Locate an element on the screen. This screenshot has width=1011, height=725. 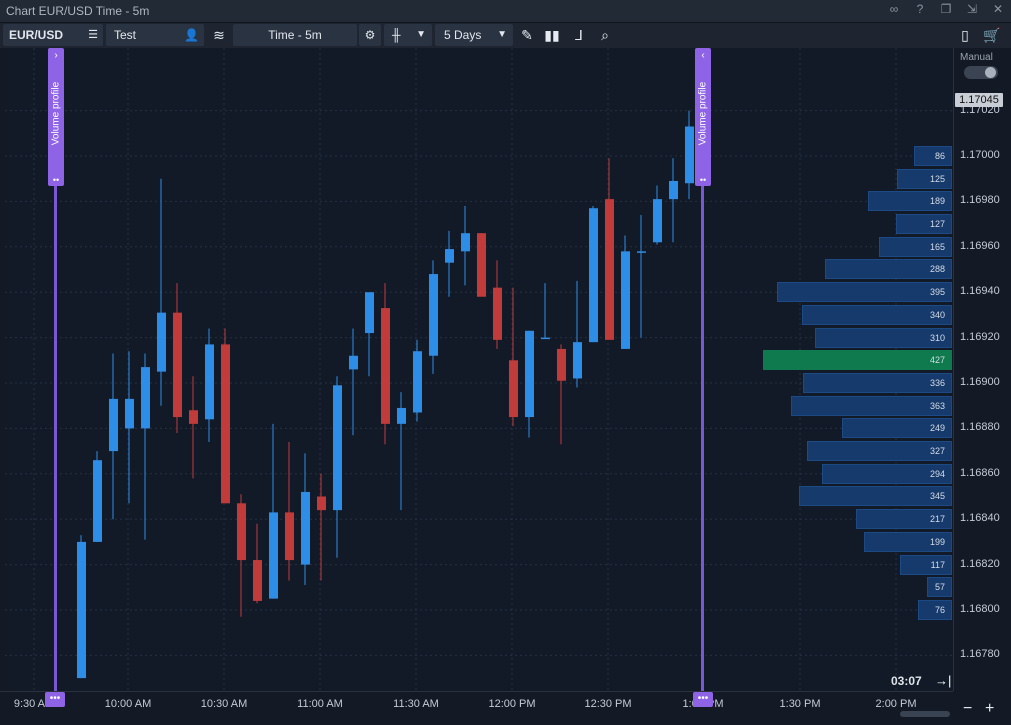
volume-value: 117 is located at coordinates (937, 565).